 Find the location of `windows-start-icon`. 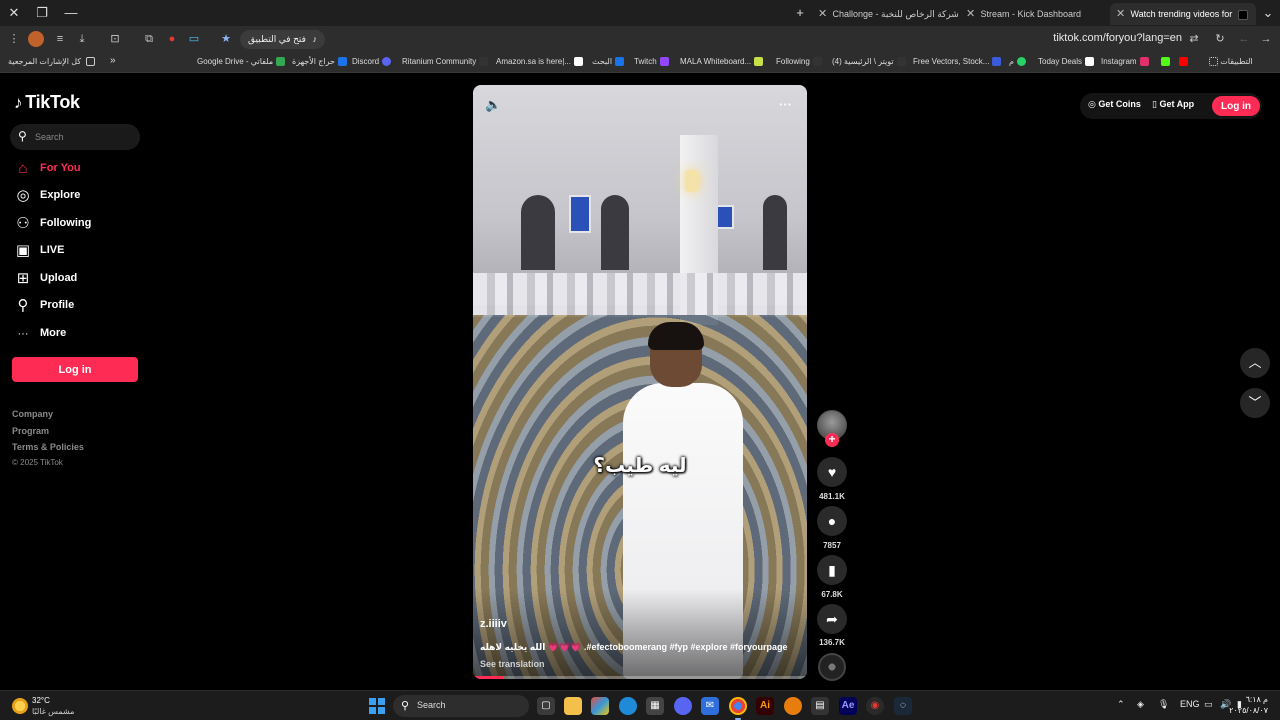

windows-start-icon is located at coordinates (377, 706).